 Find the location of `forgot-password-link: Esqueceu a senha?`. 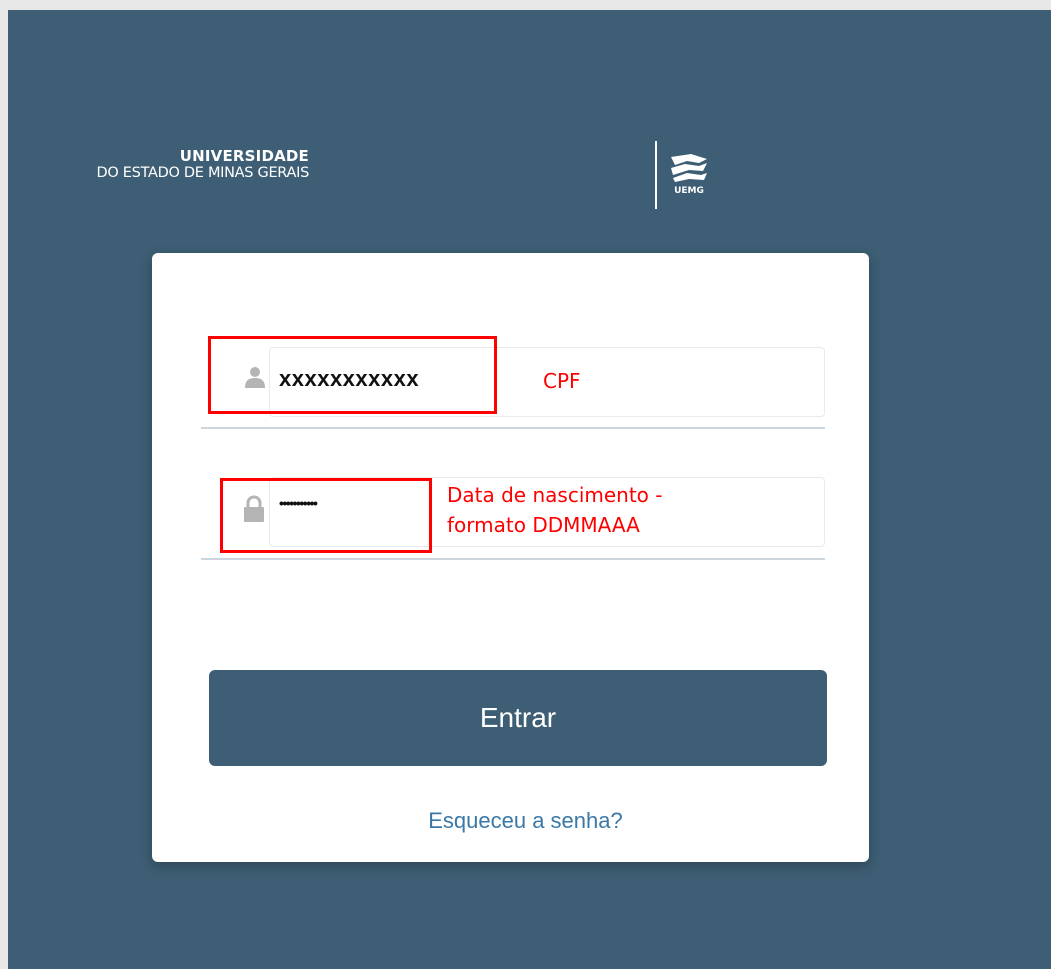

forgot-password-link: Esqueceu a senha? is located at coordinates (525, 820).